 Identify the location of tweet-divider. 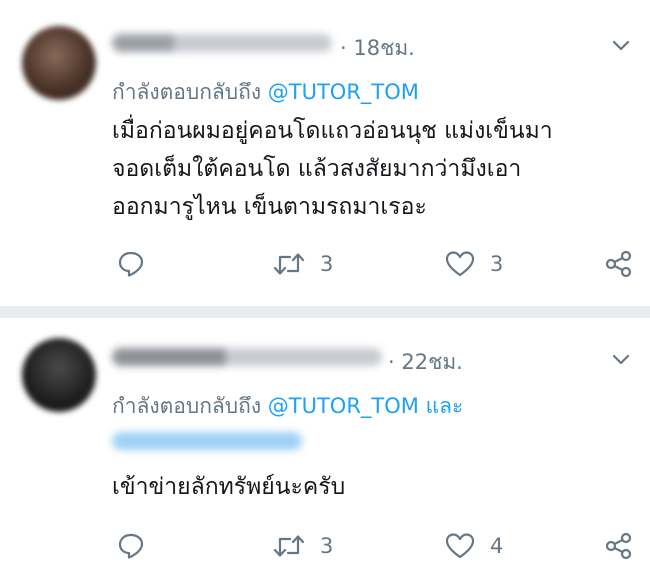
(325, 312).